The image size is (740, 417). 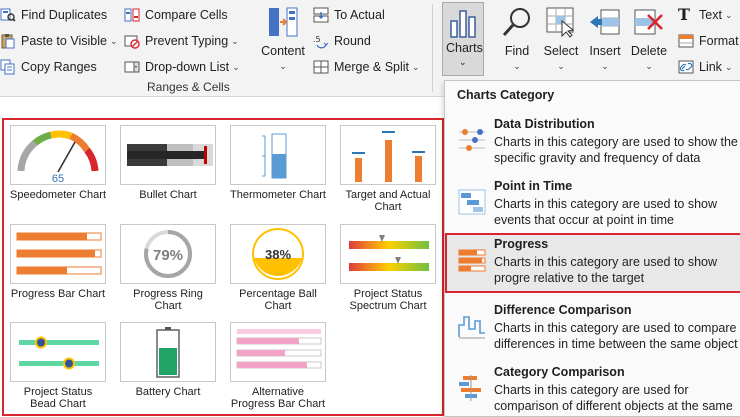 What do you see at coordinates (684, 14) in the screenshot?
I see `text-icon: T` at bounding box center [684, 14].